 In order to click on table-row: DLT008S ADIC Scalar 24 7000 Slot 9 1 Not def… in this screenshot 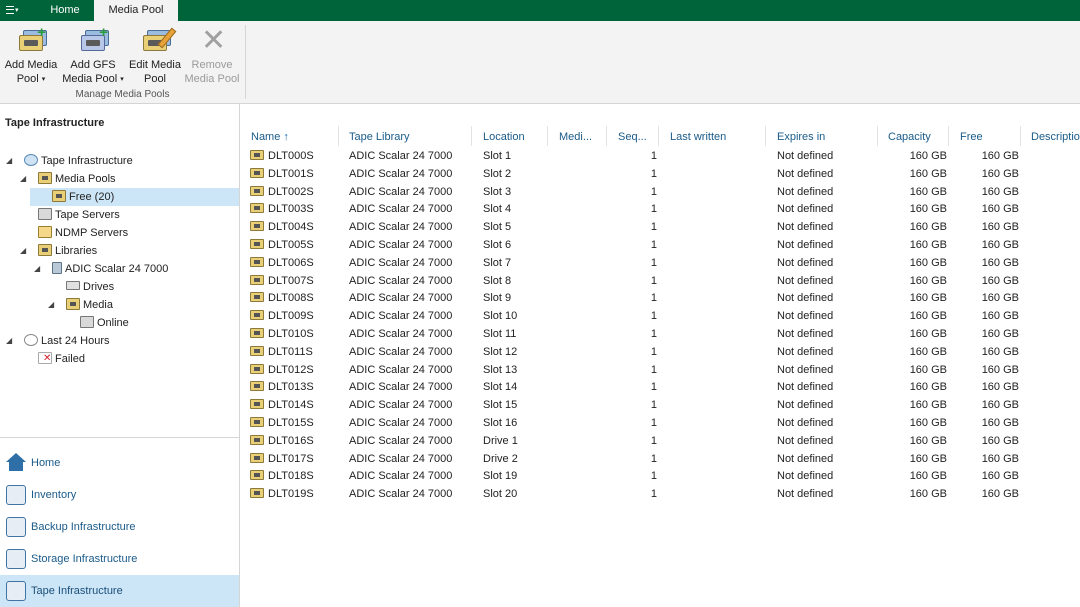, I will do `click(660, 298)`.